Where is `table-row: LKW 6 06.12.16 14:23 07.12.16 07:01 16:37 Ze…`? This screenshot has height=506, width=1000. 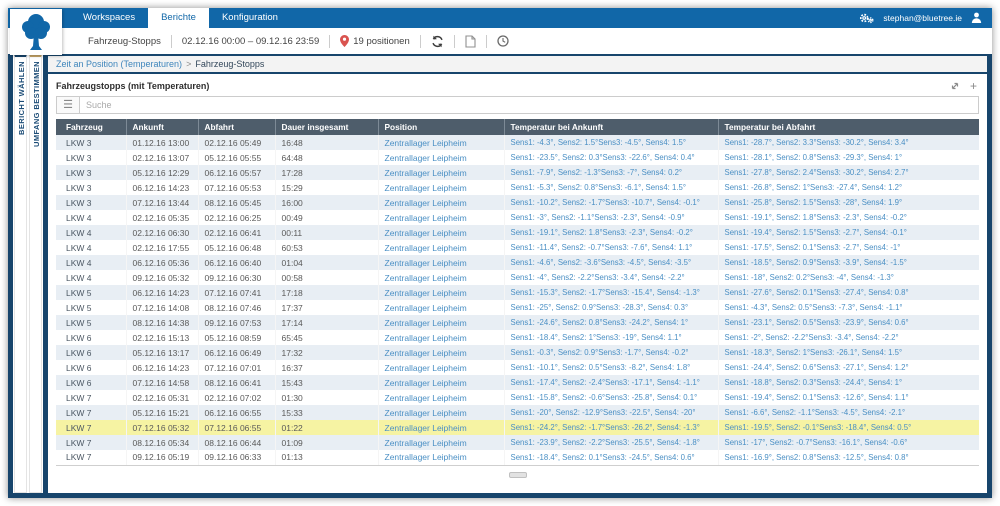 table-row: LKW 6 06.12.16 14:23 07.12.16 07:01 16:37 Ze… is located at coordinates (517, 367).